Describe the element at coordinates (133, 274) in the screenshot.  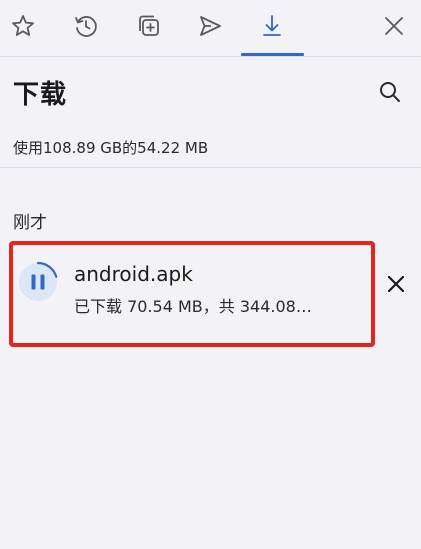
I see `file-name: android.apk` at that location.